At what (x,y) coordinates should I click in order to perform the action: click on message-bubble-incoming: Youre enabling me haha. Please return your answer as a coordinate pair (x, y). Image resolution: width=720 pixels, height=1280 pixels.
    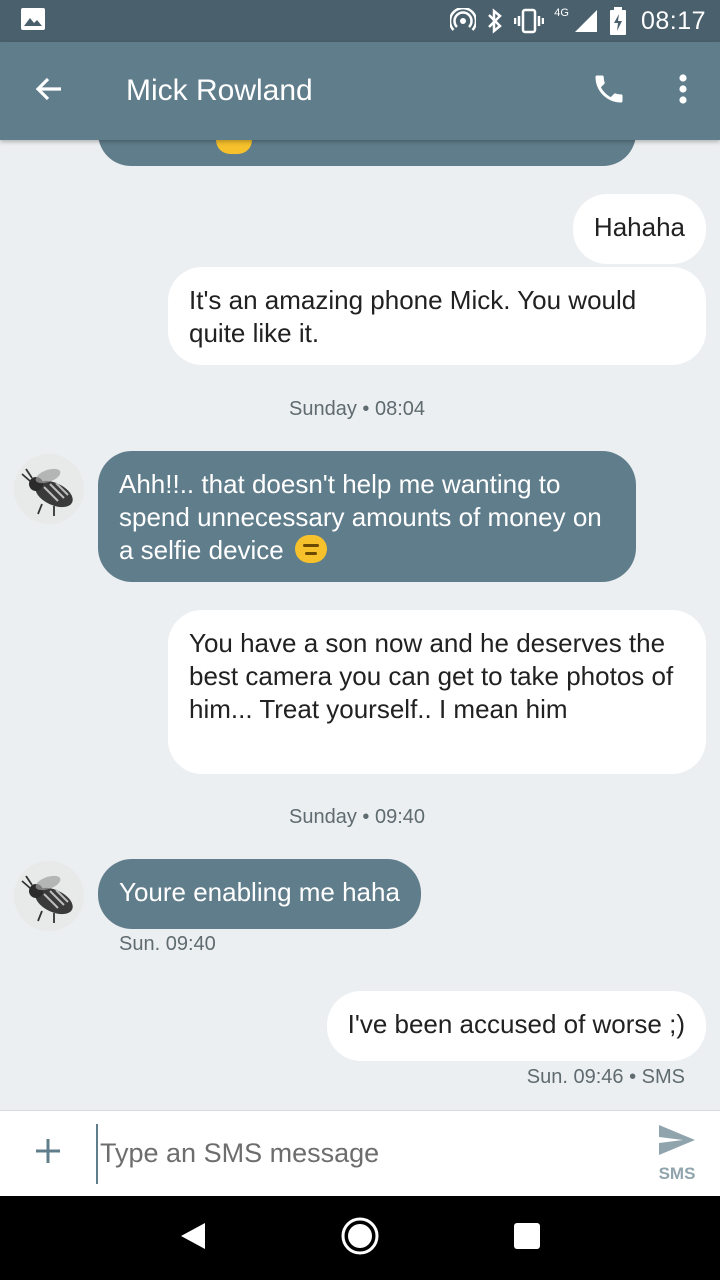
    Looking at the image, I should click on (259, 894).